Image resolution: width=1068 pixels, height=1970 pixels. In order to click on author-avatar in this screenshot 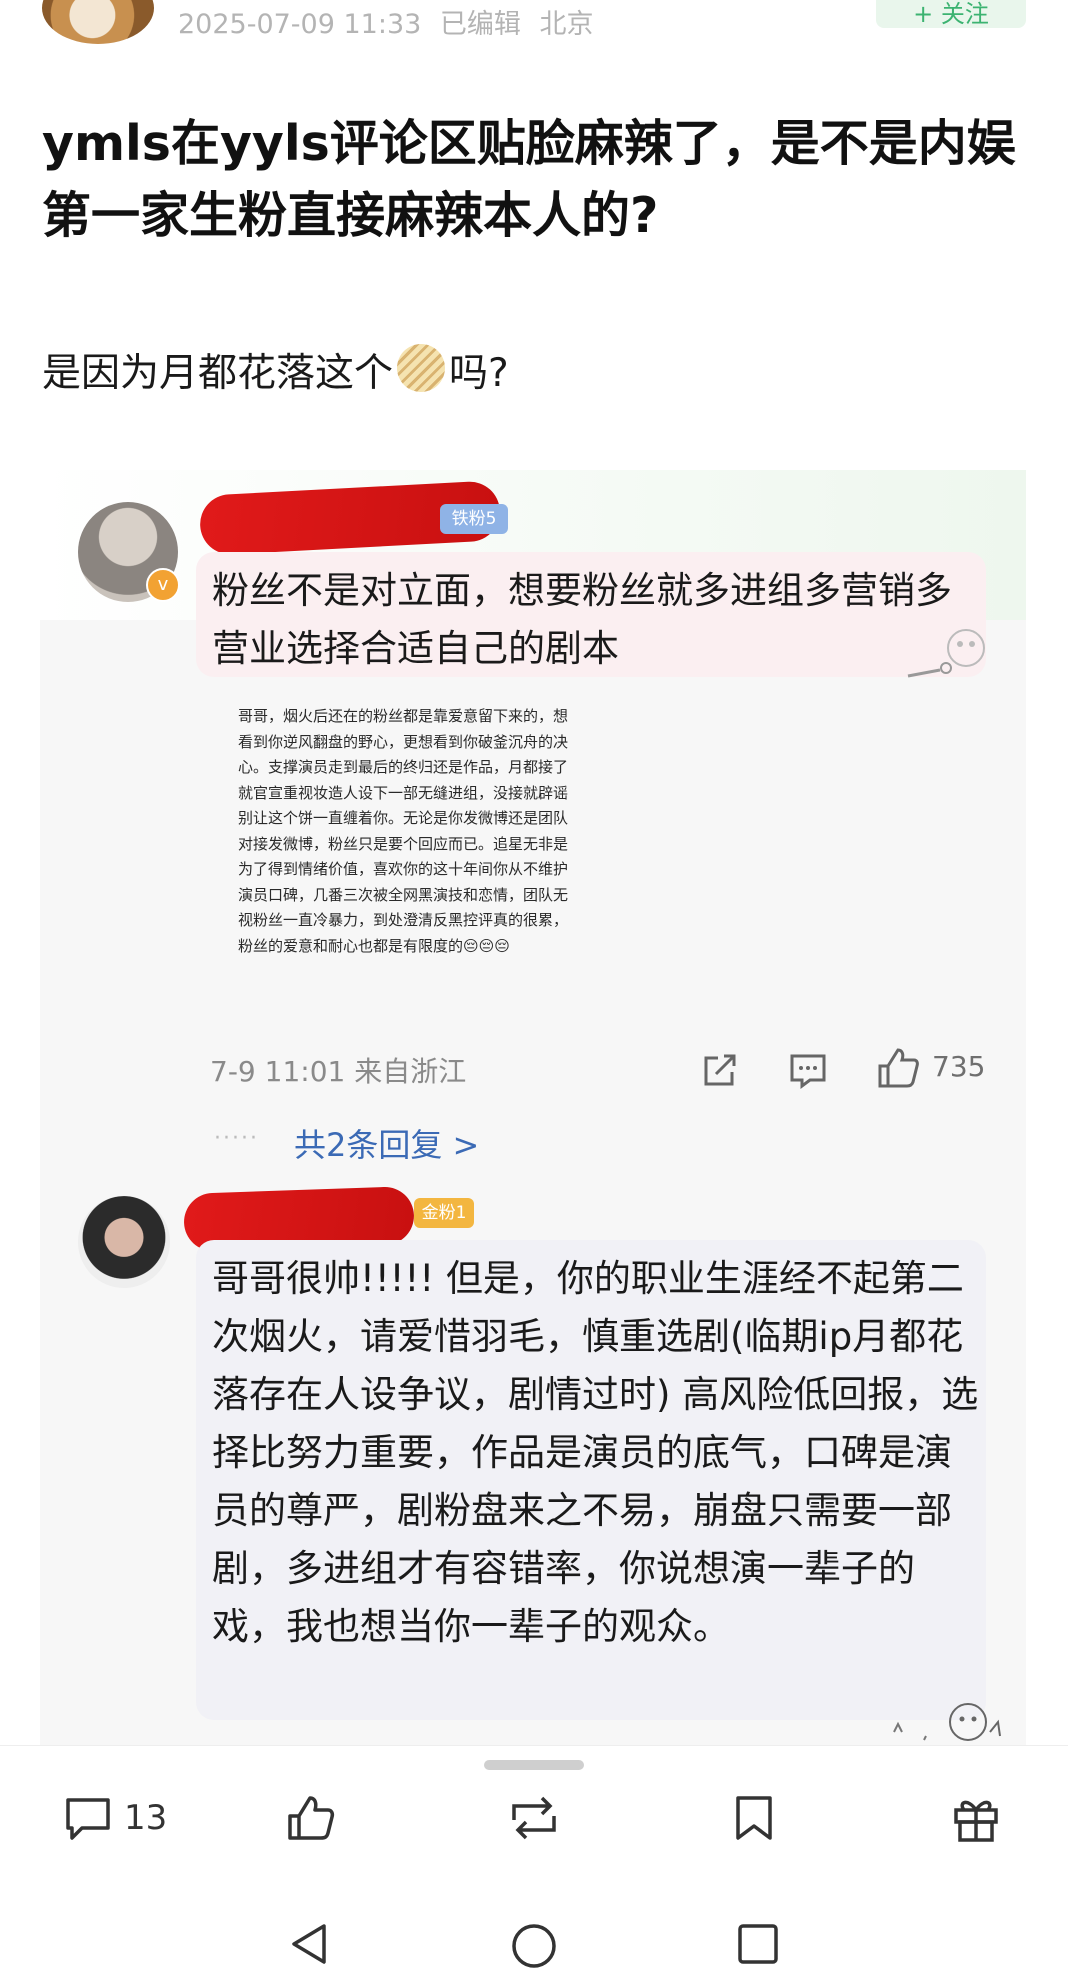, I will do `click(98, 22)`.